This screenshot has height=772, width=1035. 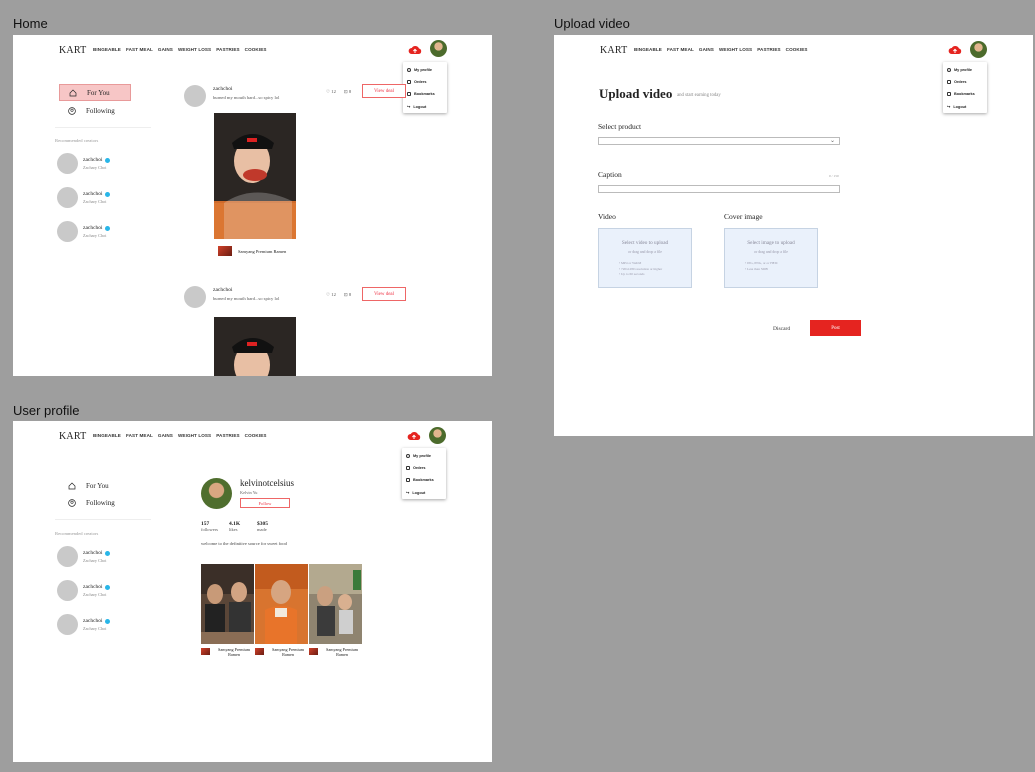 What do you see at coordinates (338, 92) in the screenshot?
I see `post-stats: ♡ 12 ⊡ 8` at bounding box center [338, 92].